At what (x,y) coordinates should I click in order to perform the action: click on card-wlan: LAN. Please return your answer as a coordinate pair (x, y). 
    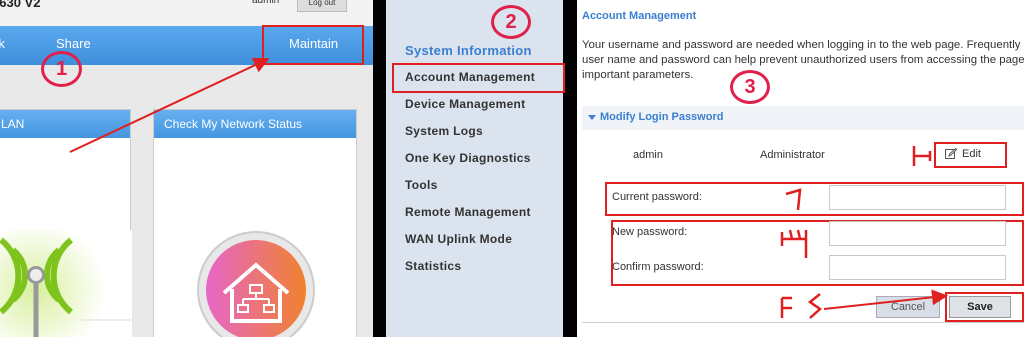
    Looking at the image, I should click on (66, 223).